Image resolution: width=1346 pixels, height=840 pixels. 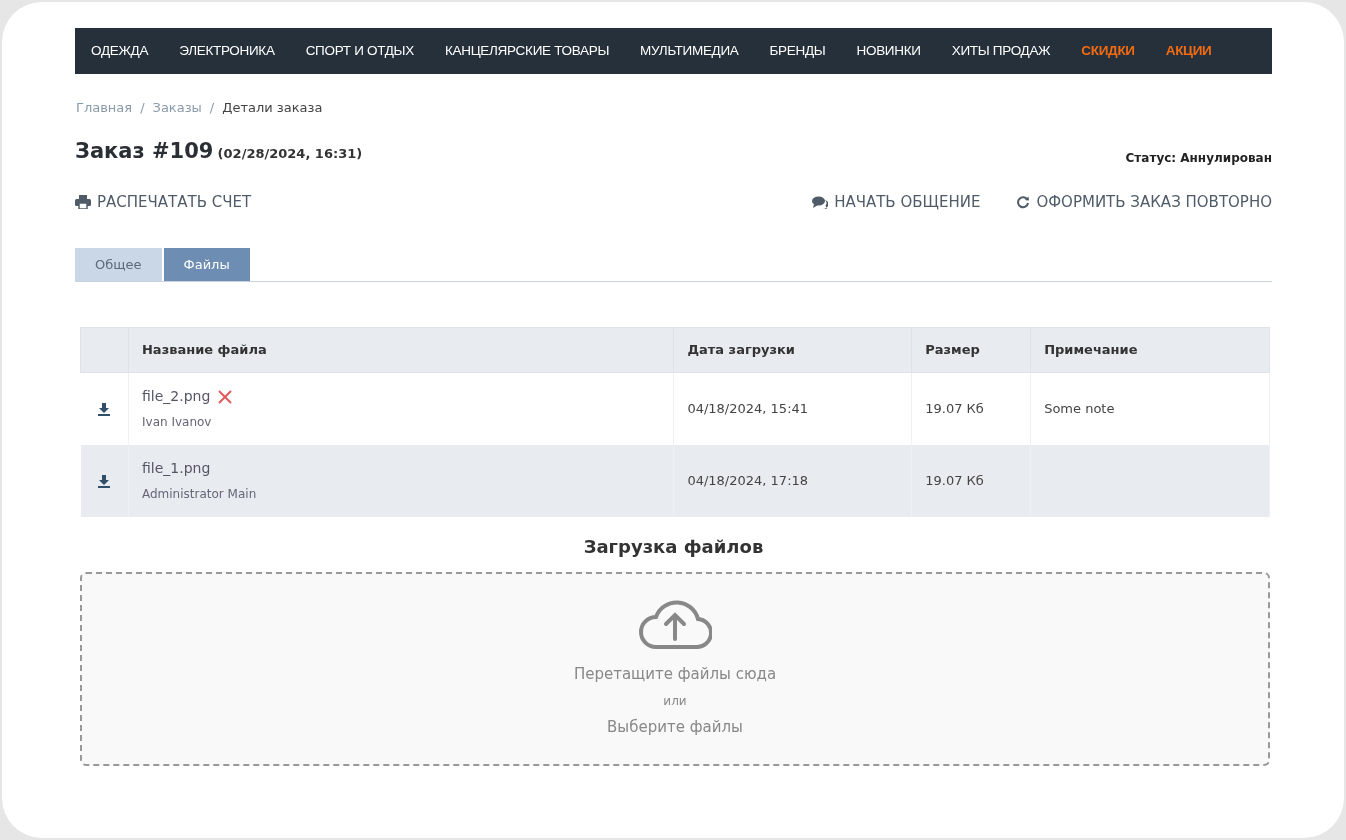 I want to click on column-header: Примечание, so click(x=1150, y=350).